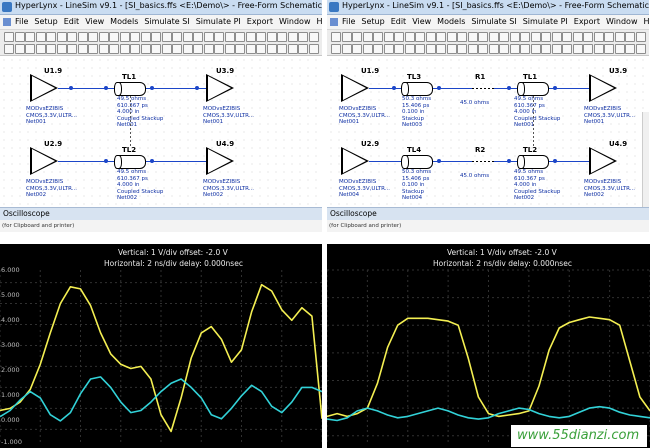 Image resolution: width=650 pixels, height=448 pixels. What do you see at coordinates (130, 89) in the screenshot?
I see `tl1-symbol` at bounding box center [130, 89].